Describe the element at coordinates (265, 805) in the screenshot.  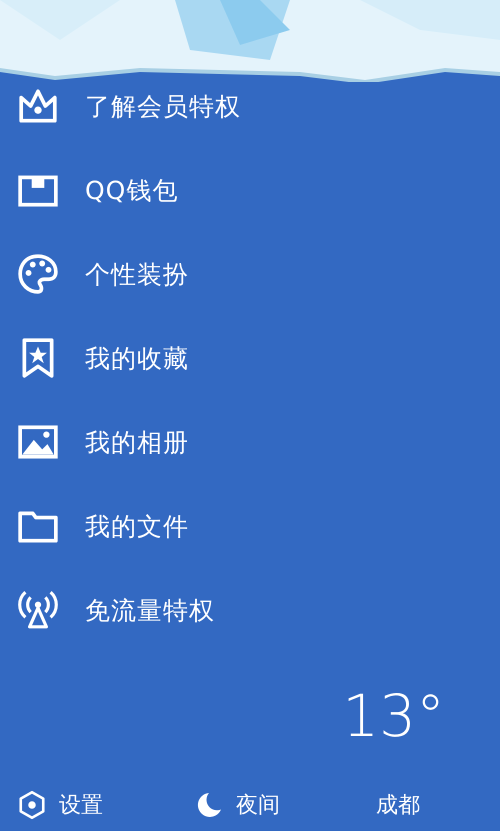
I see `night-mode-button: 夜间` at that location.